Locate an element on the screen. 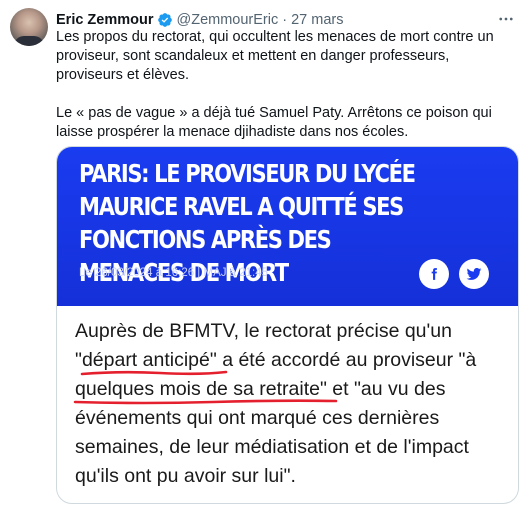  author-name: Eric Zemmour is located at coordinates (105, 20).